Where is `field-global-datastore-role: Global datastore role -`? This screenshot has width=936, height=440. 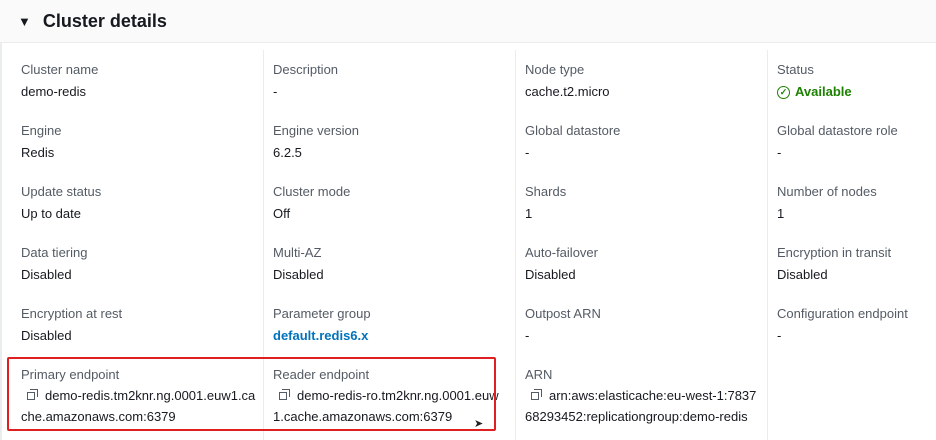
field-global-datastore-role: Global datastore role - is located at coordinates (856, 142).